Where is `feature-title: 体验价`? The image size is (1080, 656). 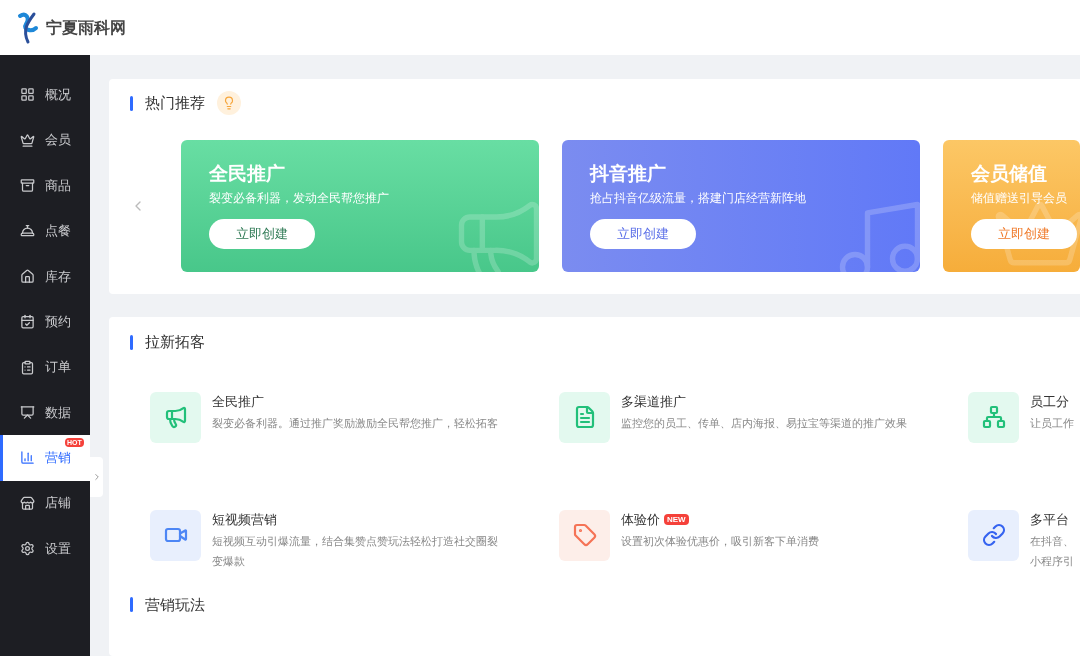
feature-title: 体验价 is located at coordinates (640, 519).